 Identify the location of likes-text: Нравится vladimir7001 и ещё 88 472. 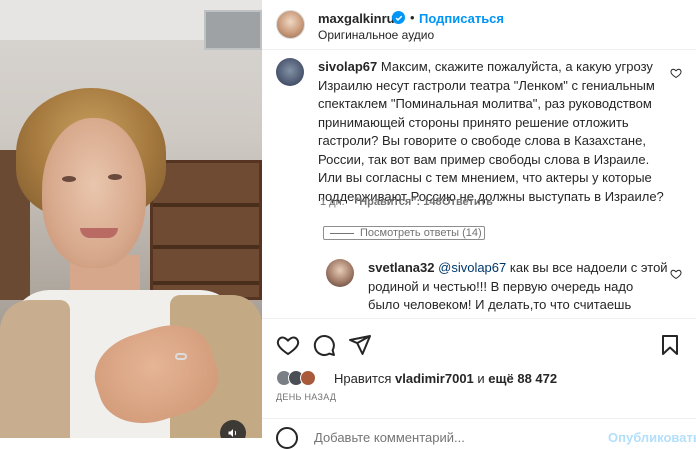
(445, 378).